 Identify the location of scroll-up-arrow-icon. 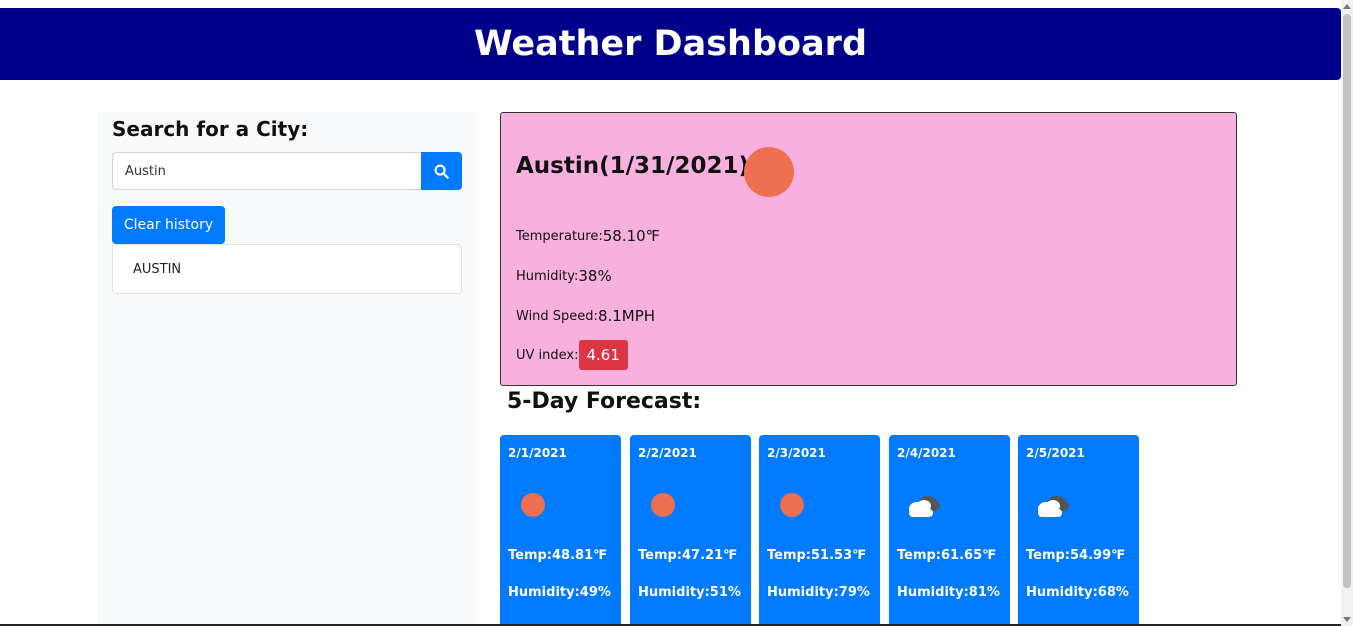
(1347, 6).